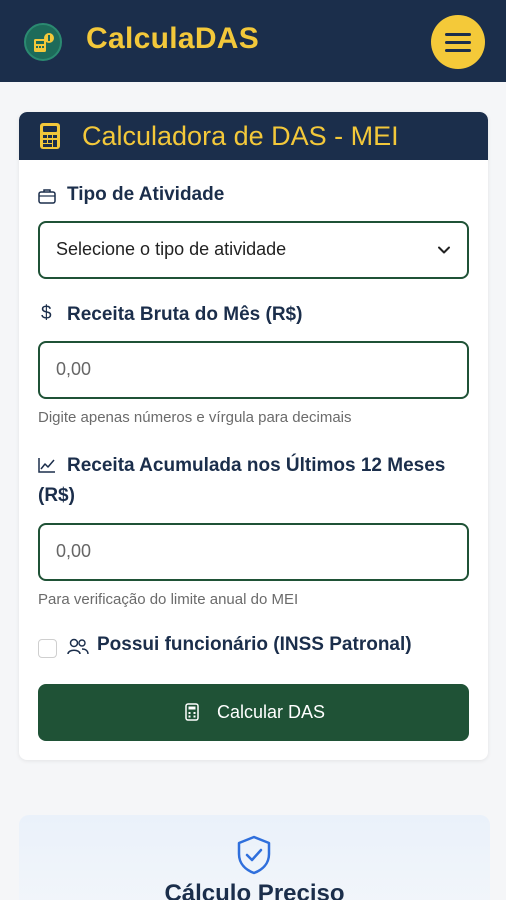  What do you see at coordinates (458, 34) in the screenshot?
I see `hamburger-icon` at bounding box center [458, 34].